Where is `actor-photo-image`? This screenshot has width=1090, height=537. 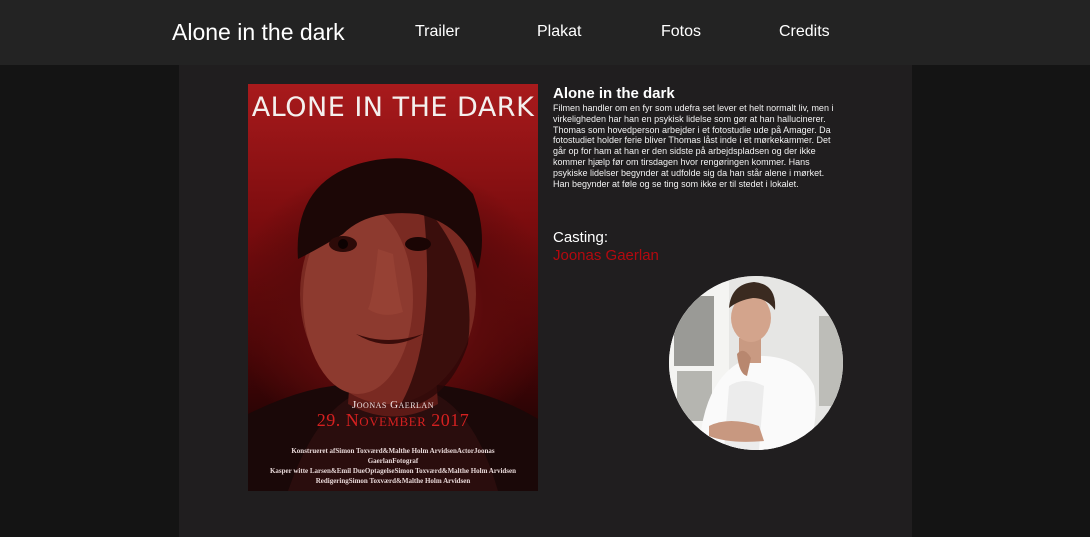
actor-photo-image is located at coordinates (756, 363).